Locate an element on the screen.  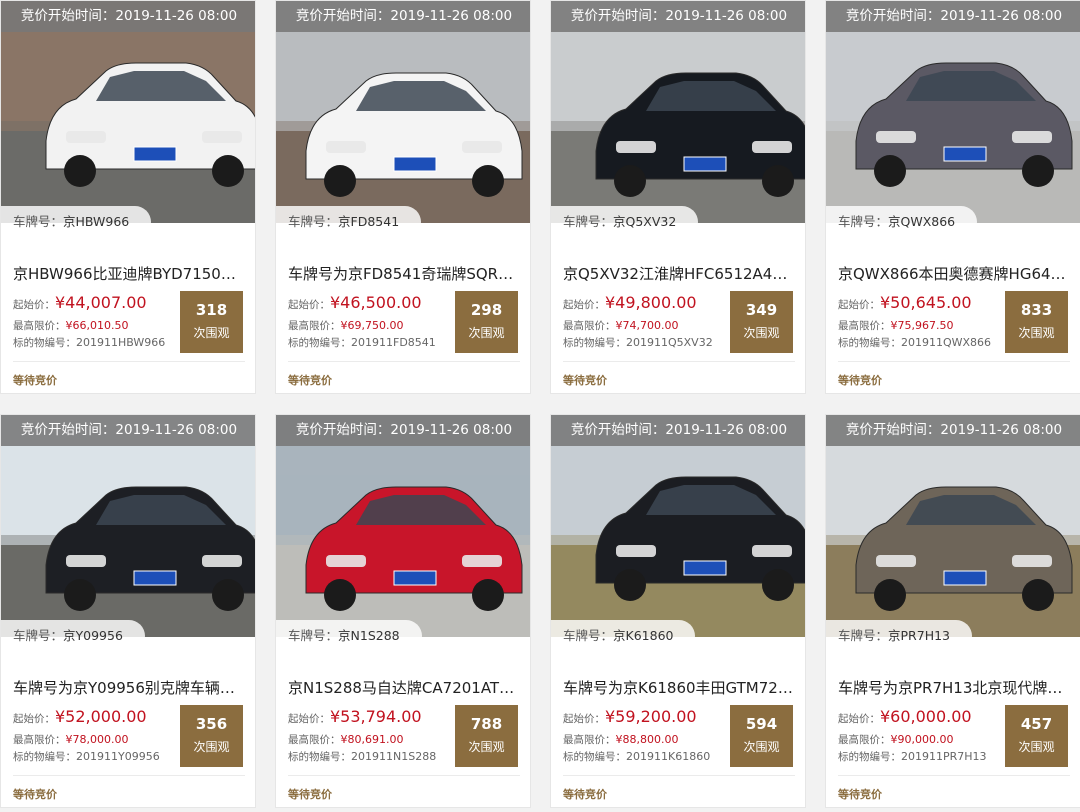
plate-number: 京QWX866 is located at coordinates (922, 221).